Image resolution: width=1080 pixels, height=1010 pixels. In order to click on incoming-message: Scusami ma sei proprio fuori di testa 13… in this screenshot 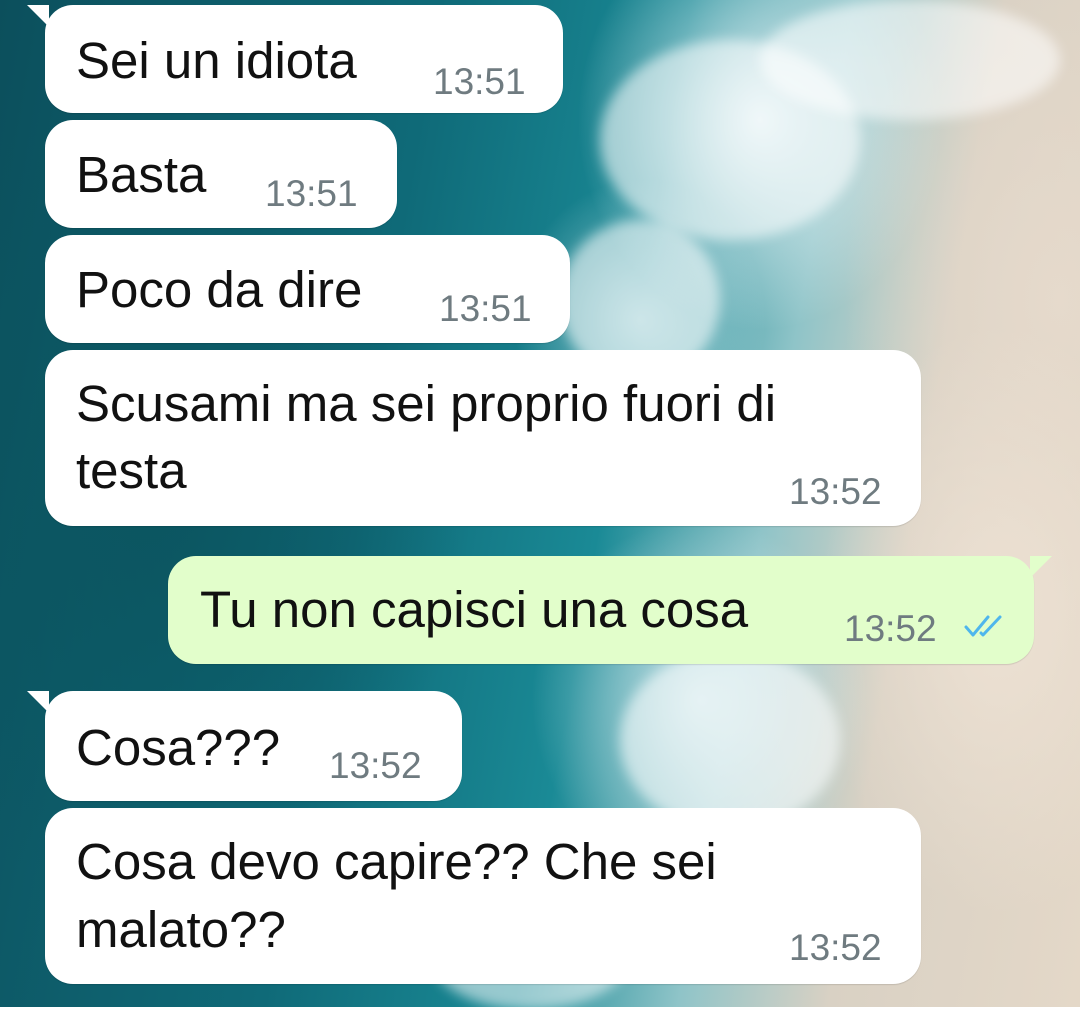, I will do `click(483, 438)`.